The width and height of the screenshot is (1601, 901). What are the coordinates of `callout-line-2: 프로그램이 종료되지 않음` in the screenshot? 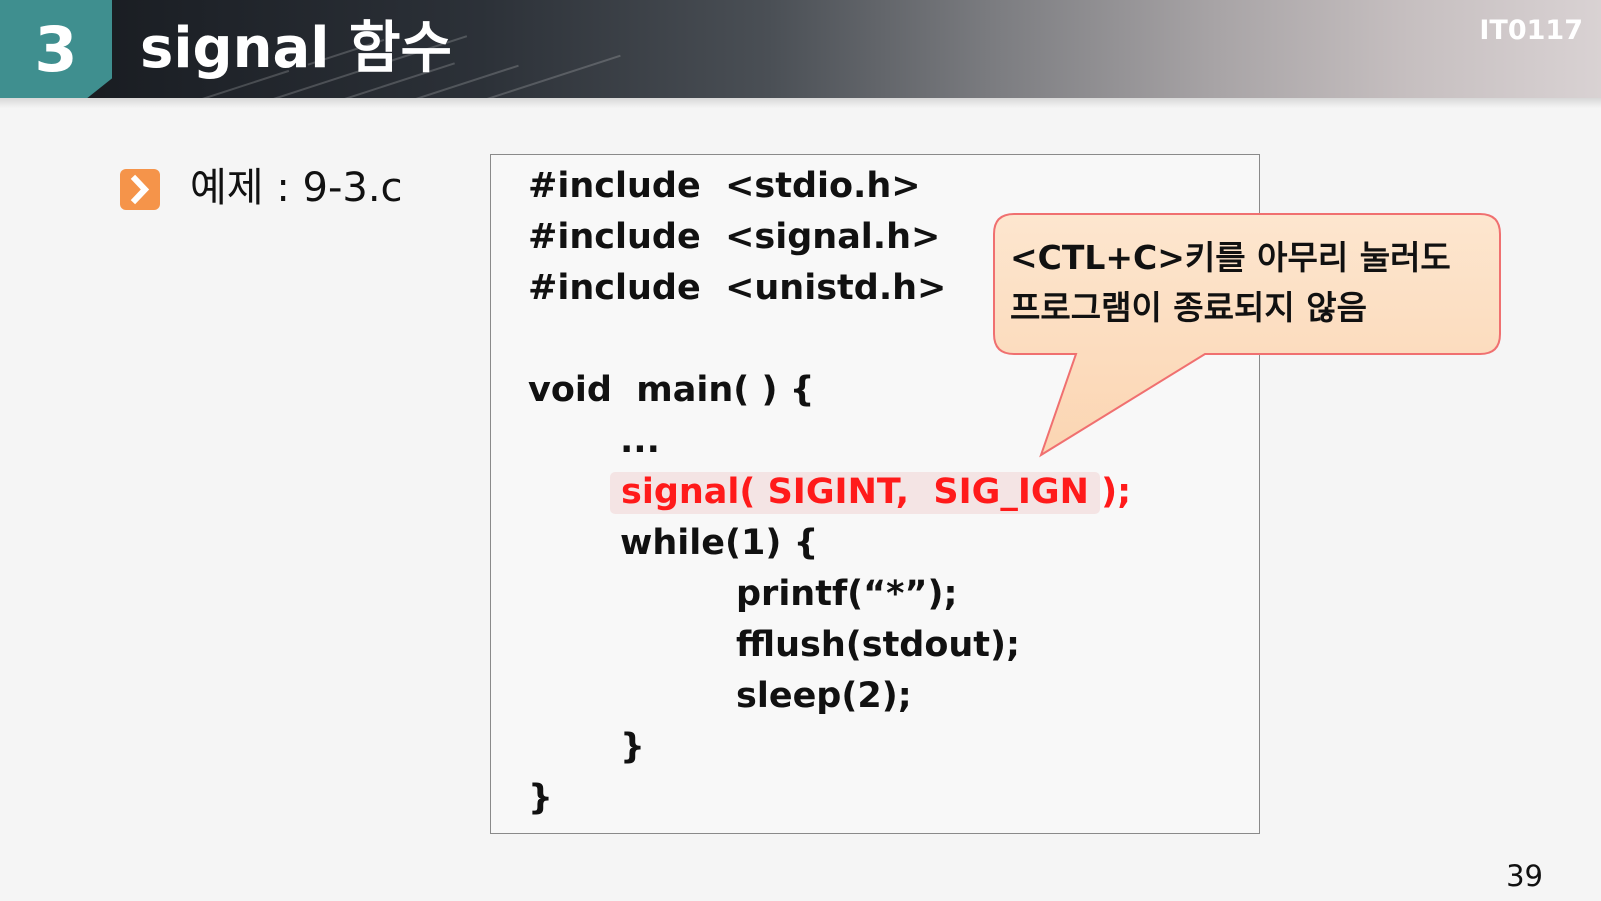 It's located at (1188, 307).